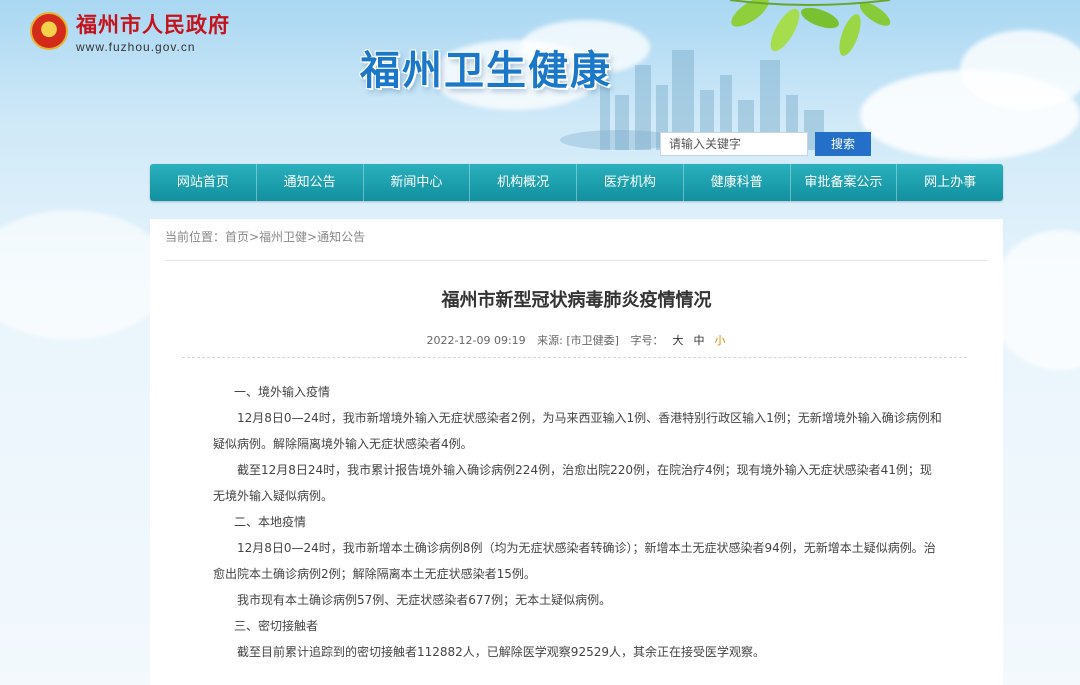 This screenshot has width=1080, height=685. Describe the element at coordinates (486, 71) in the screenshot. I see `site-title: 福州卫生健康` at that location.